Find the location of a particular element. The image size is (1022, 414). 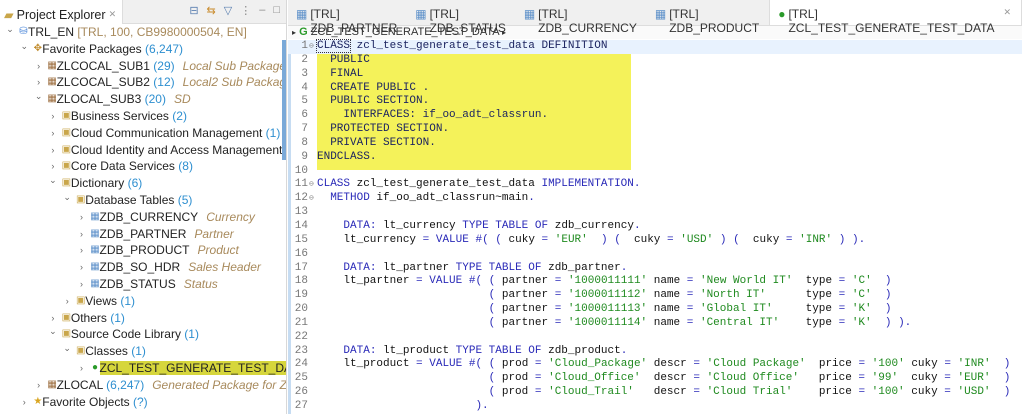

editor-tab: ● [TRL] ZCL_TEST_GENERATE_TEST_DATA ✕ is located at coordinates (895, 17).